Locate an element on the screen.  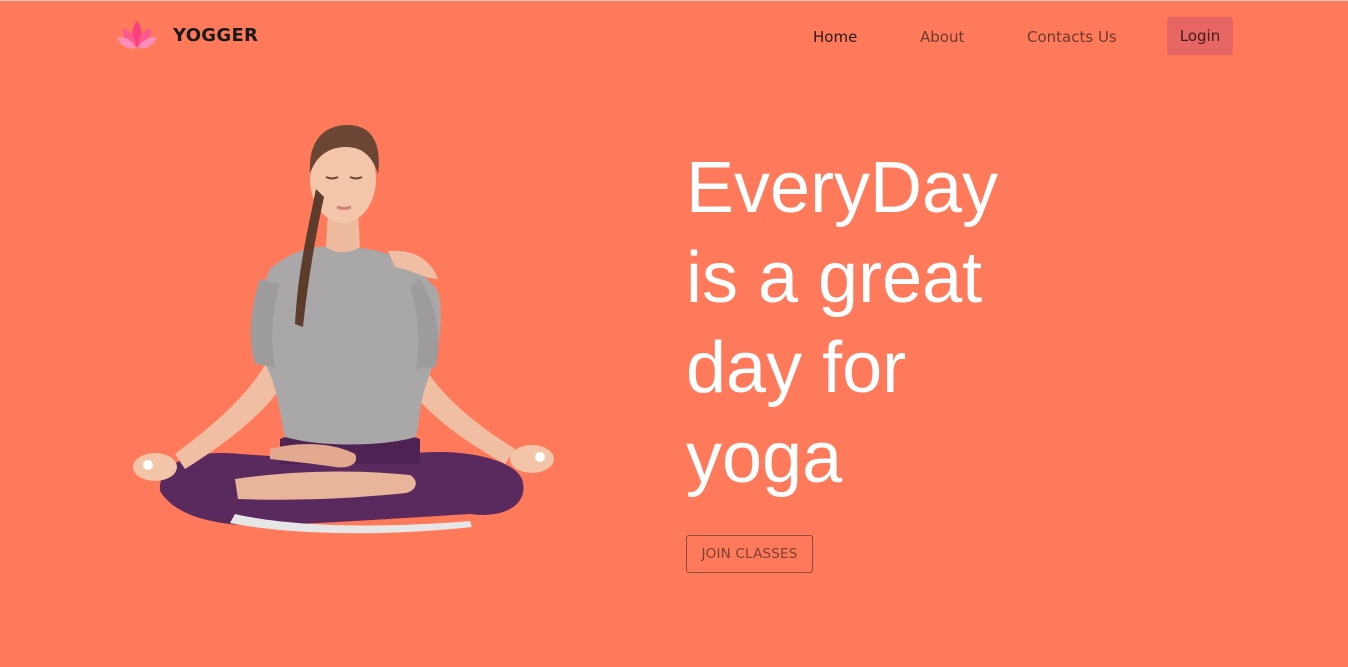
nav-item-contacts: Contacts Us is located at coordinates (1072, 37).